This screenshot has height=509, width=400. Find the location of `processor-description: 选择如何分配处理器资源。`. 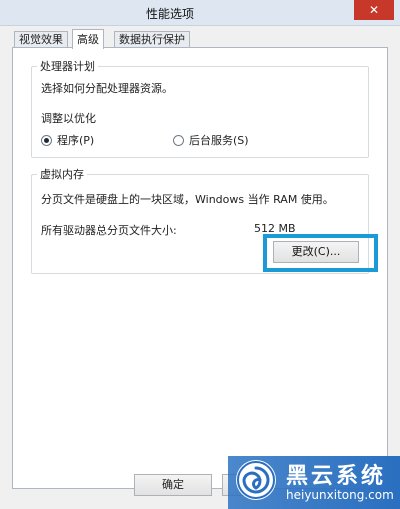

processor-description: 选择如何分配处理器资源。 is located at coordinates (107, 88).